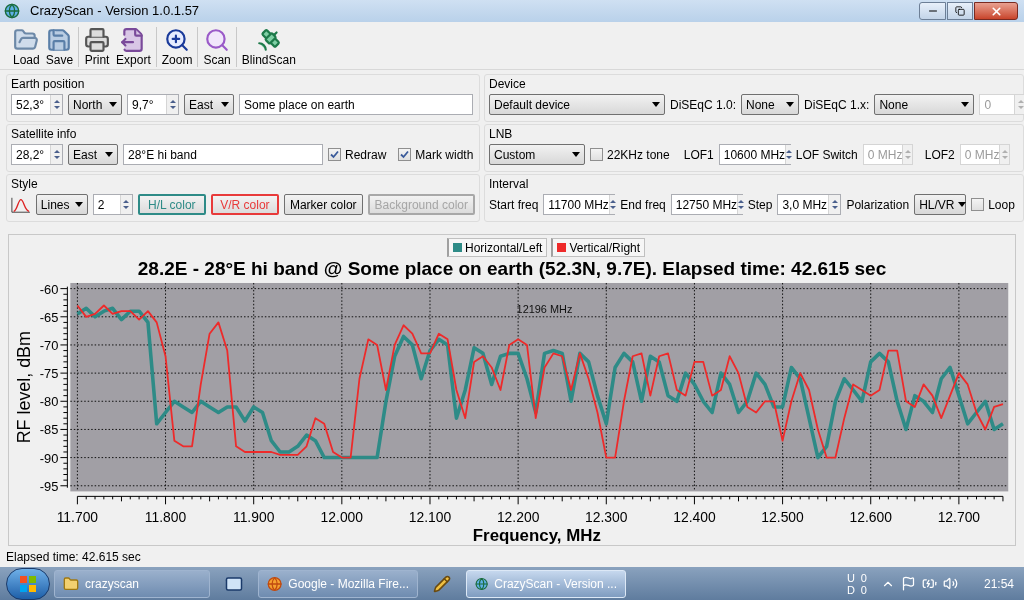 The width and height of the screenshot is (1024, 600). I want to click on field-label: LOF2, so click(939, 155).